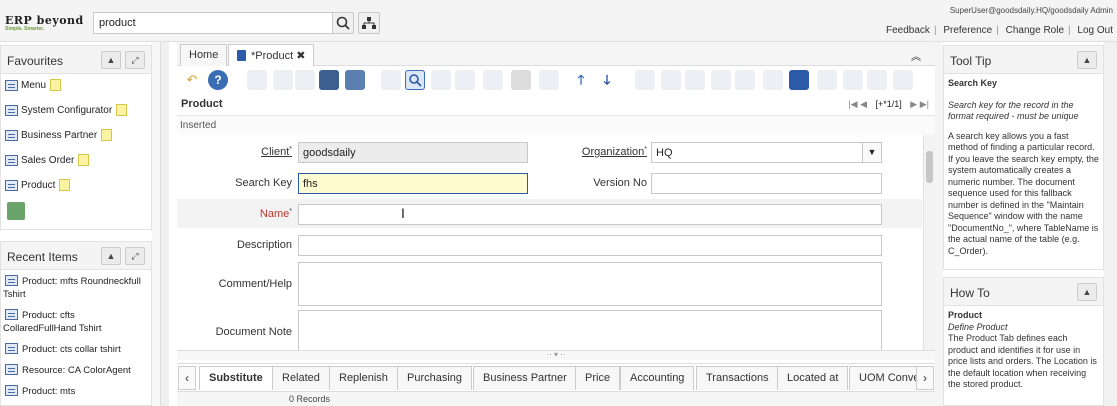 Image resolution: width=1117 pixels, height=406 pixels. I want to click on recent-item: Product: cfts CollaredFullHand Tshirt, so click(76, 321).